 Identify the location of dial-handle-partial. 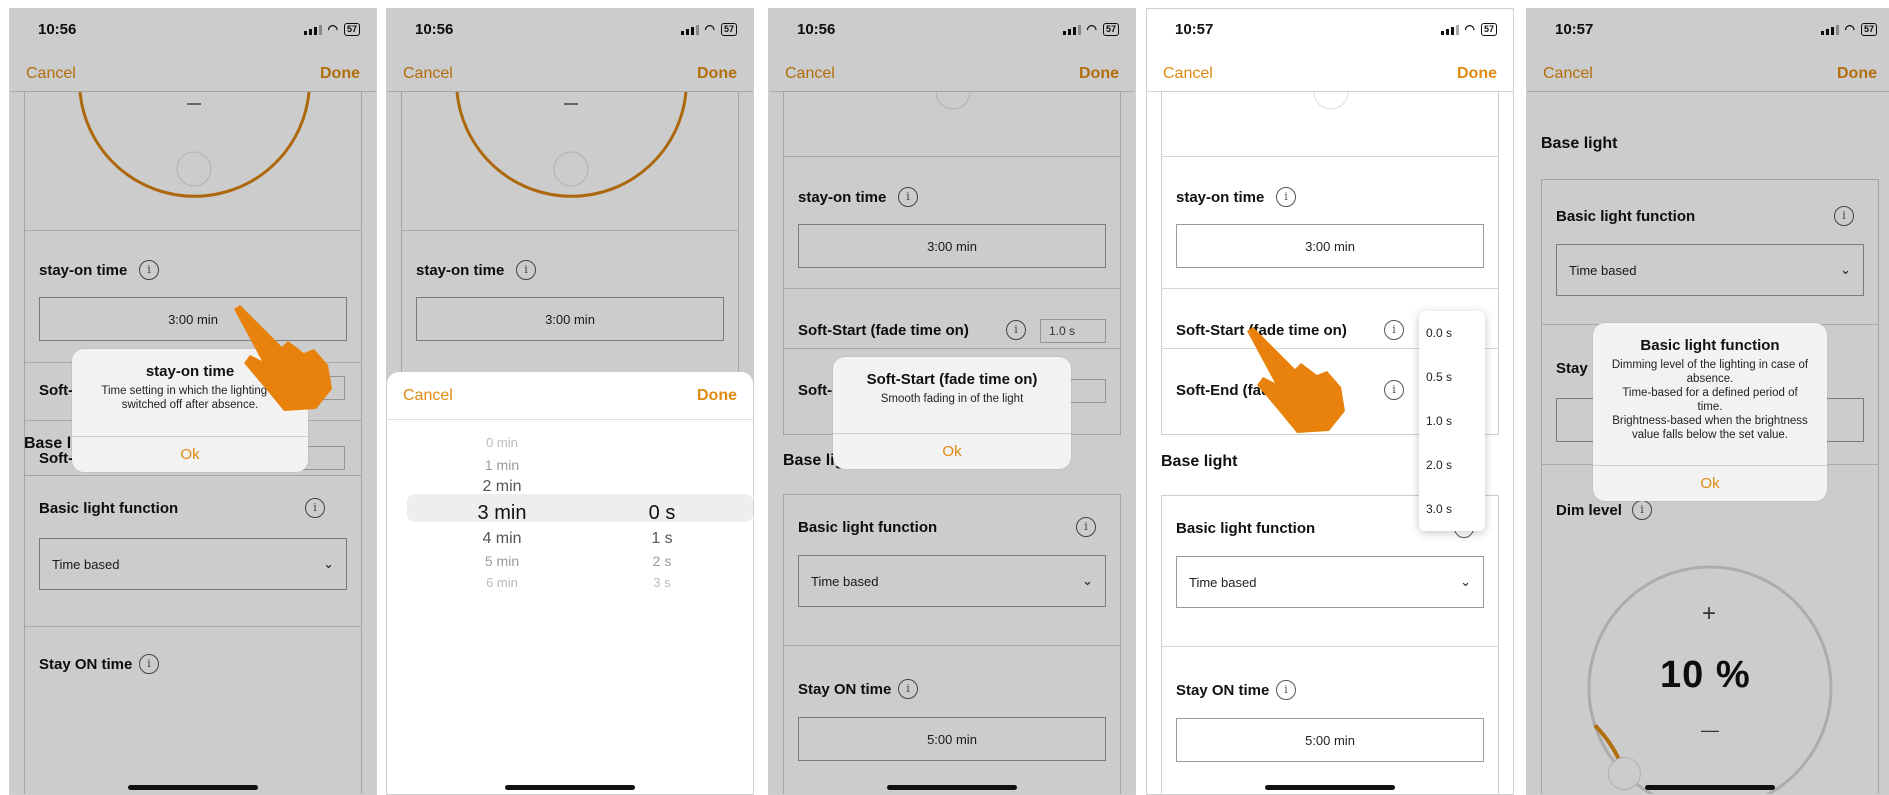
(1331, 101).